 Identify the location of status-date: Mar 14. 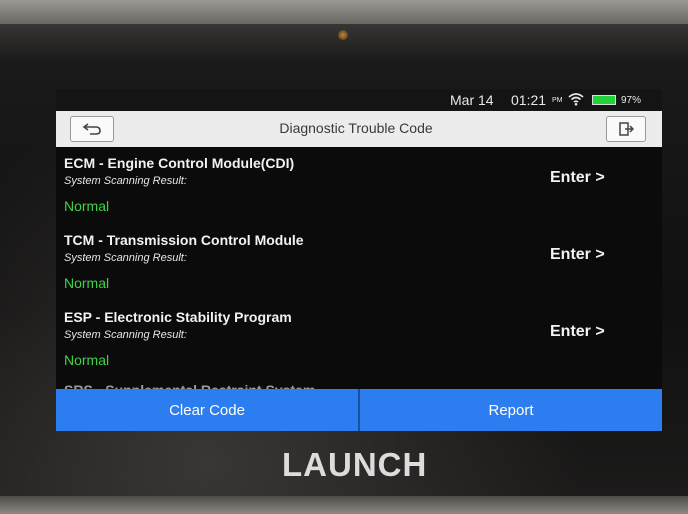
(472, 100).